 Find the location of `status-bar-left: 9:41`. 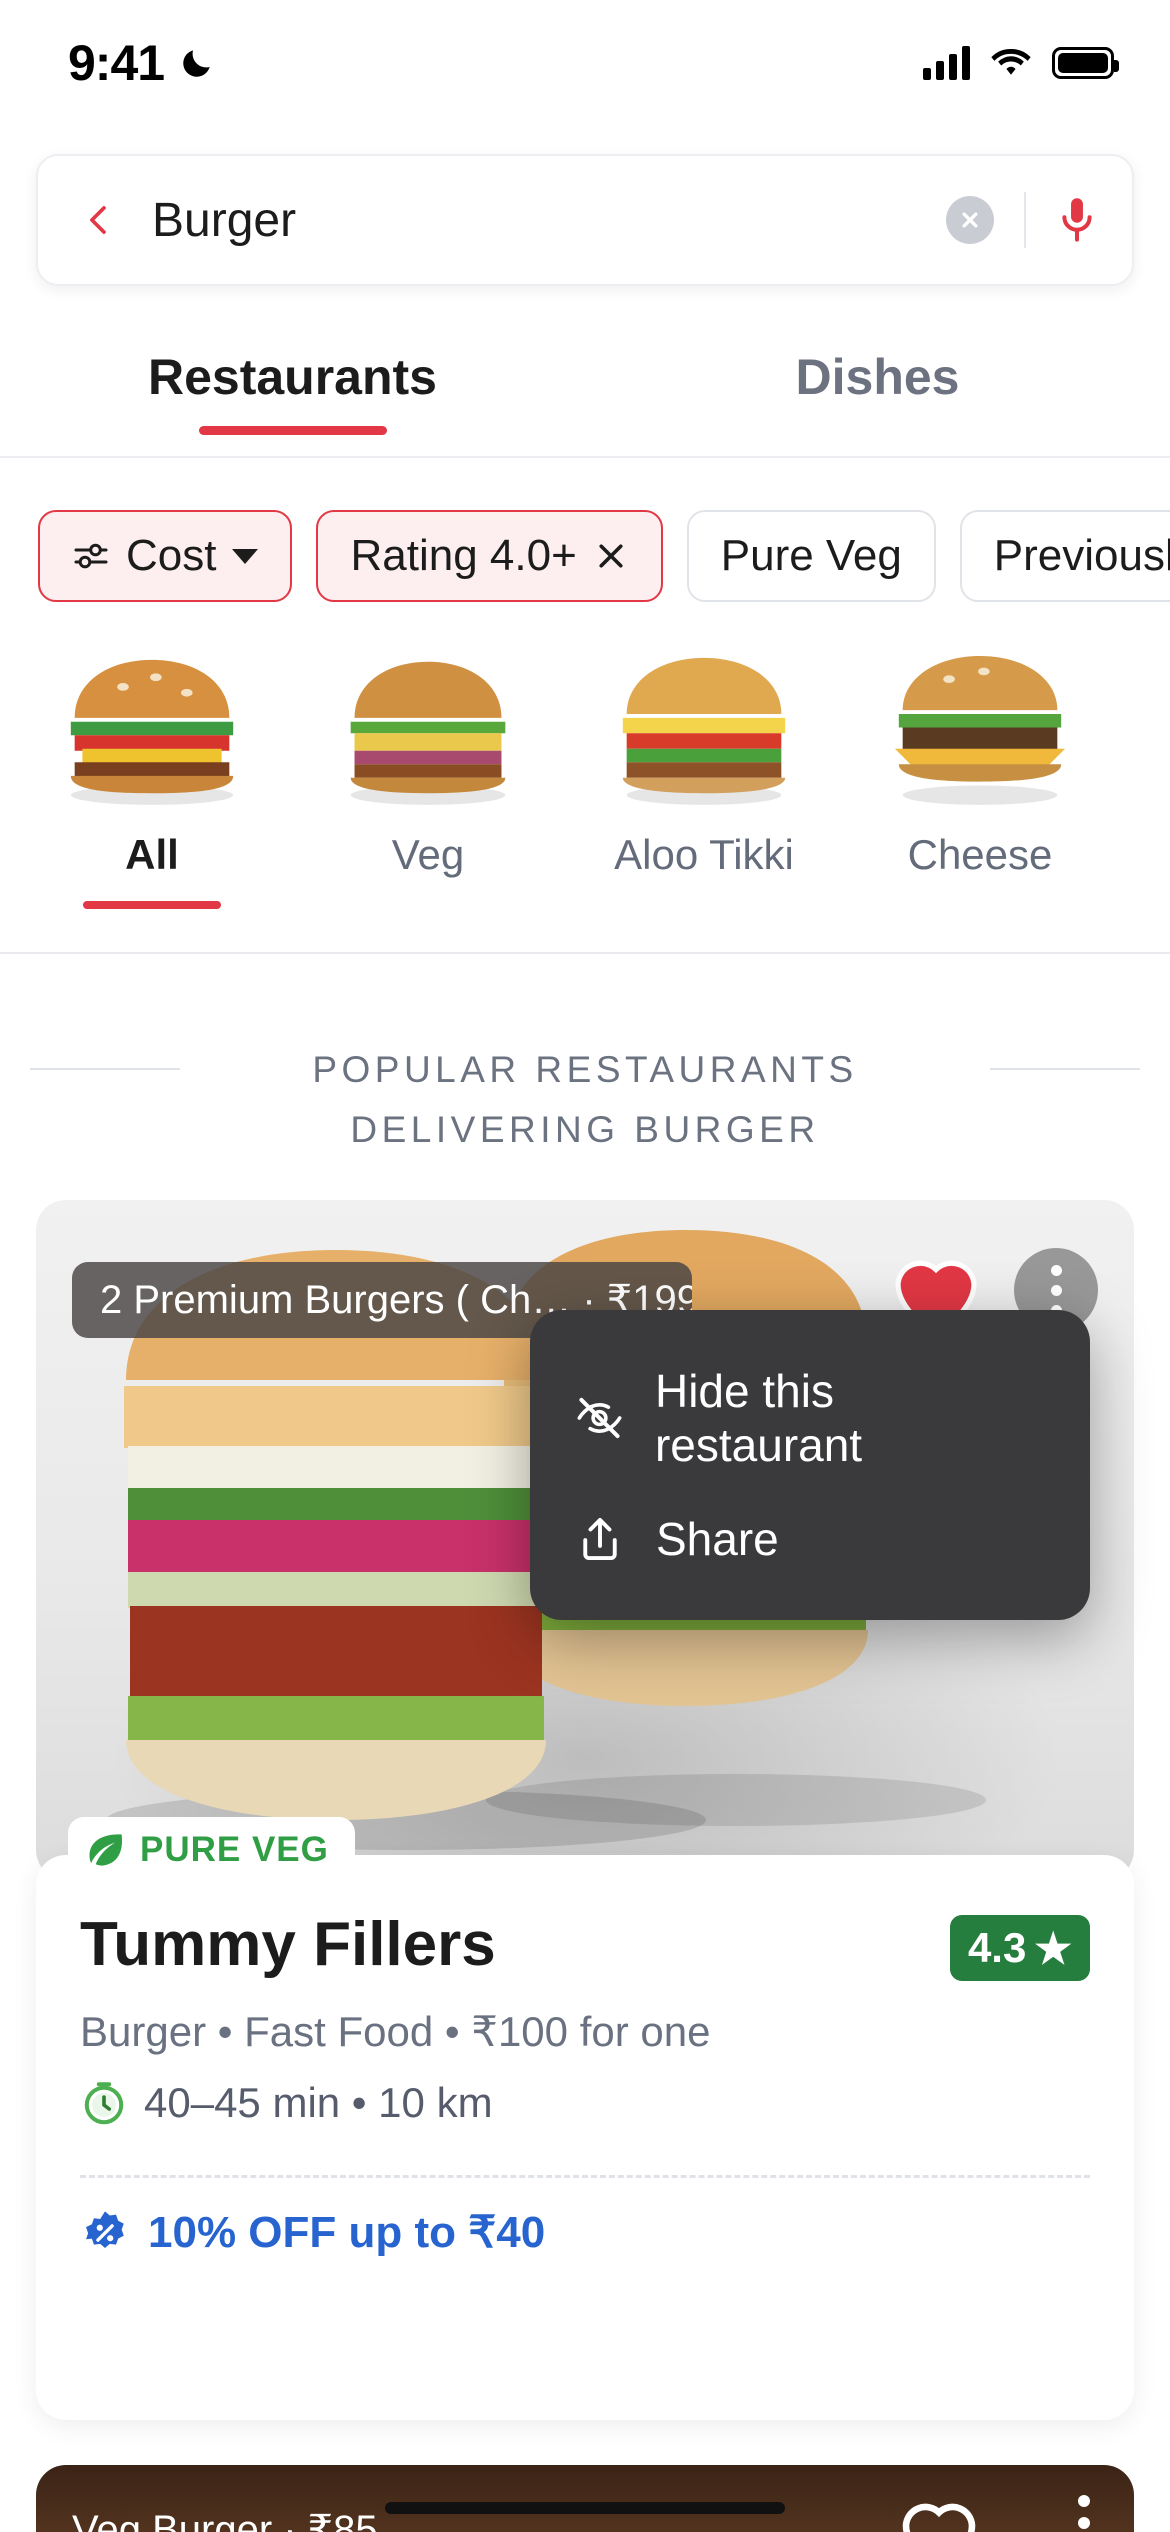

status-bar-left: 9:41 is located at coordinates (142, 63).